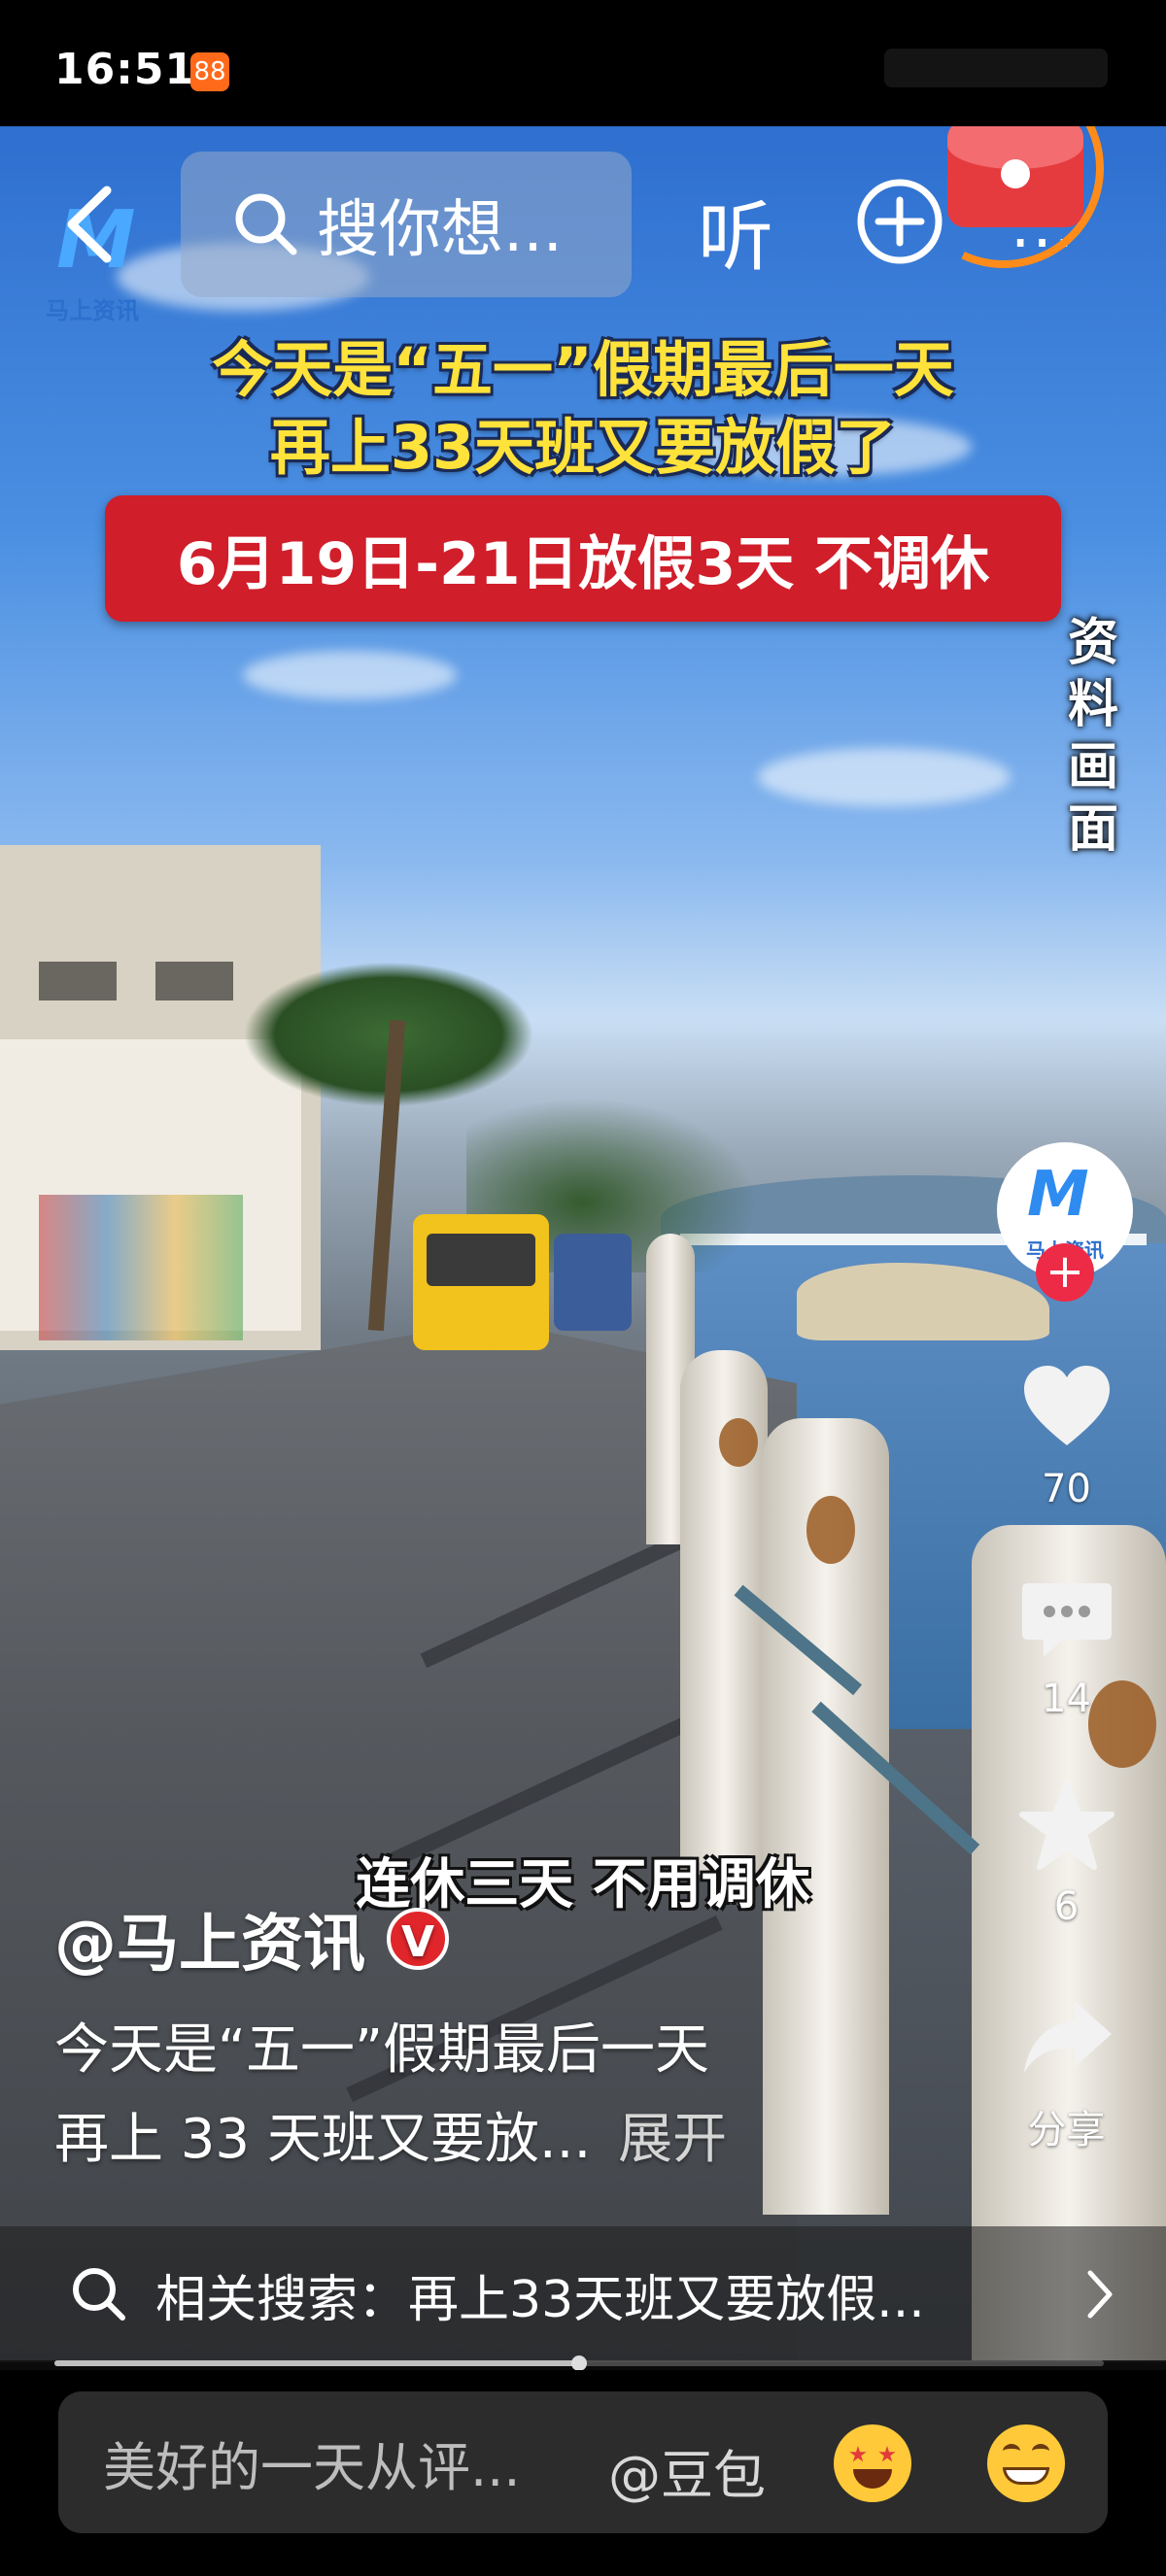  I want to click on notification-app-icon: 88, so click(209, 71).